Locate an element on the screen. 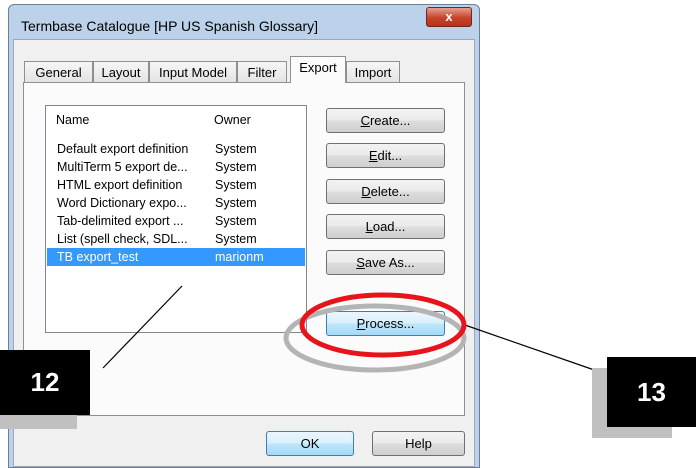 The width and height of the screenshot is (696, 468). callout-12: 12 is located at coordinates (45, 382).